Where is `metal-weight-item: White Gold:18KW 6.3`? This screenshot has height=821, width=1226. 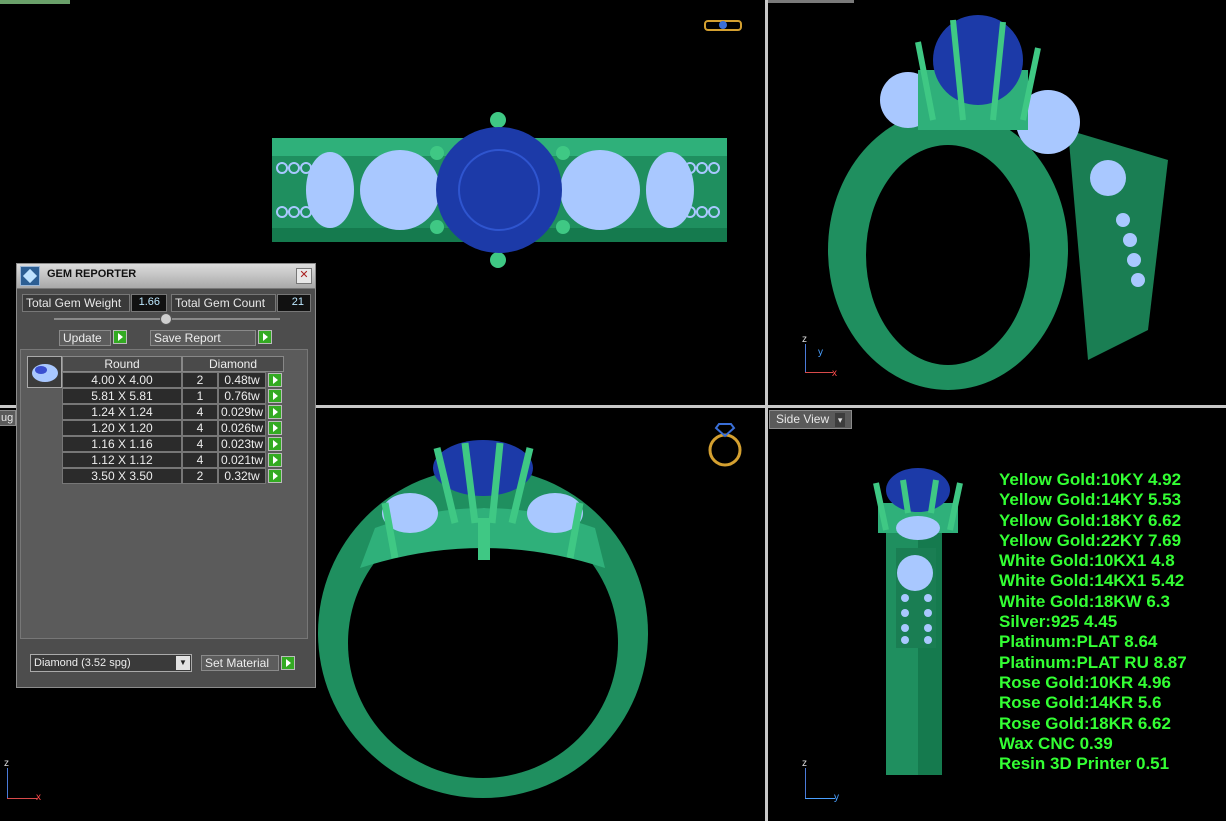
metal-weight-item: White Gold:18KW 6.3 is located at coordinates (1084, 601).